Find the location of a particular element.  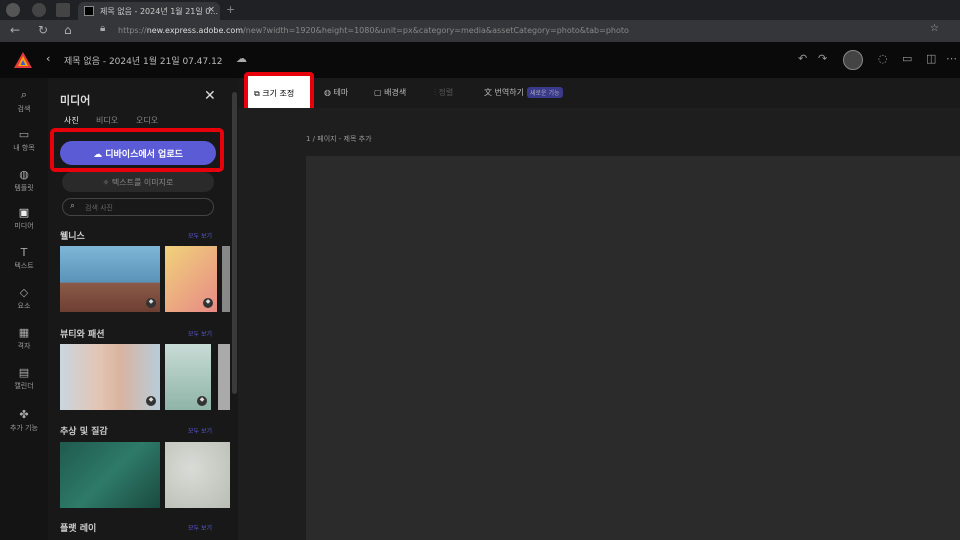

tab-audio: 오디오 is located at coordinates (147, 120).